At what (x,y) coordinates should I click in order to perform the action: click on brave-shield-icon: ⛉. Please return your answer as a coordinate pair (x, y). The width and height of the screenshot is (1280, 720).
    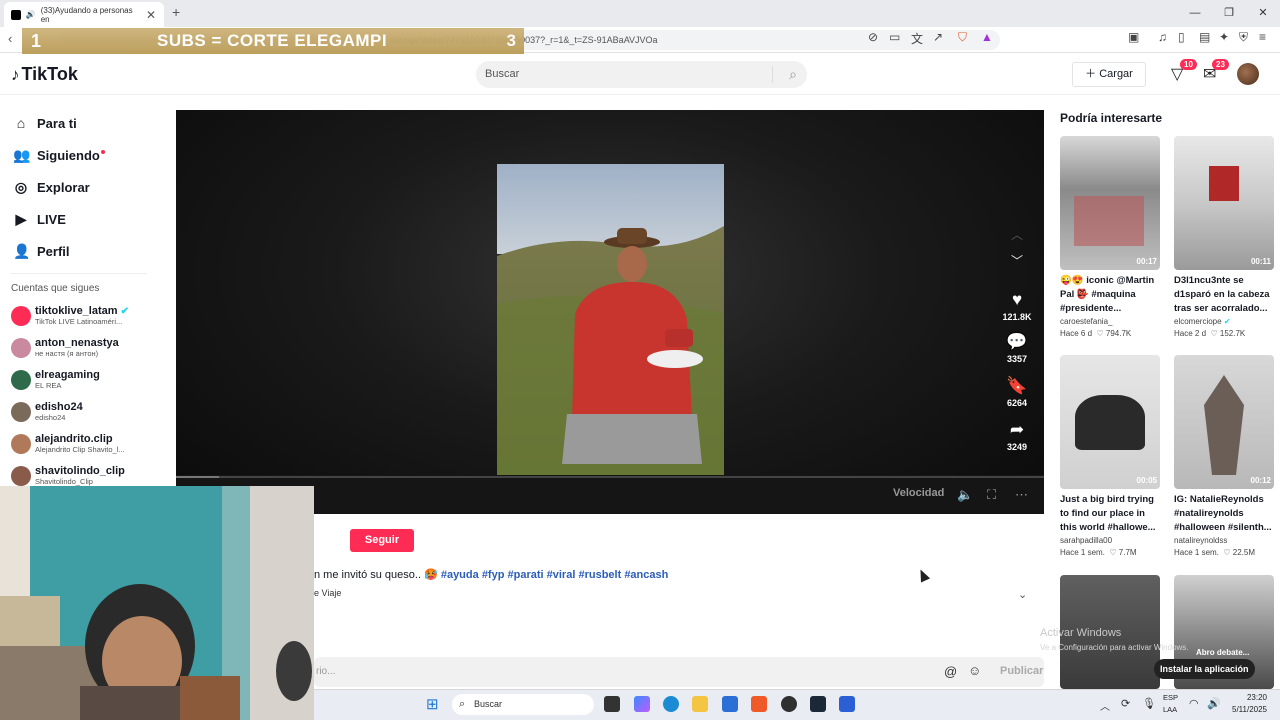
    Looking at the image, I should click on (962, 37).